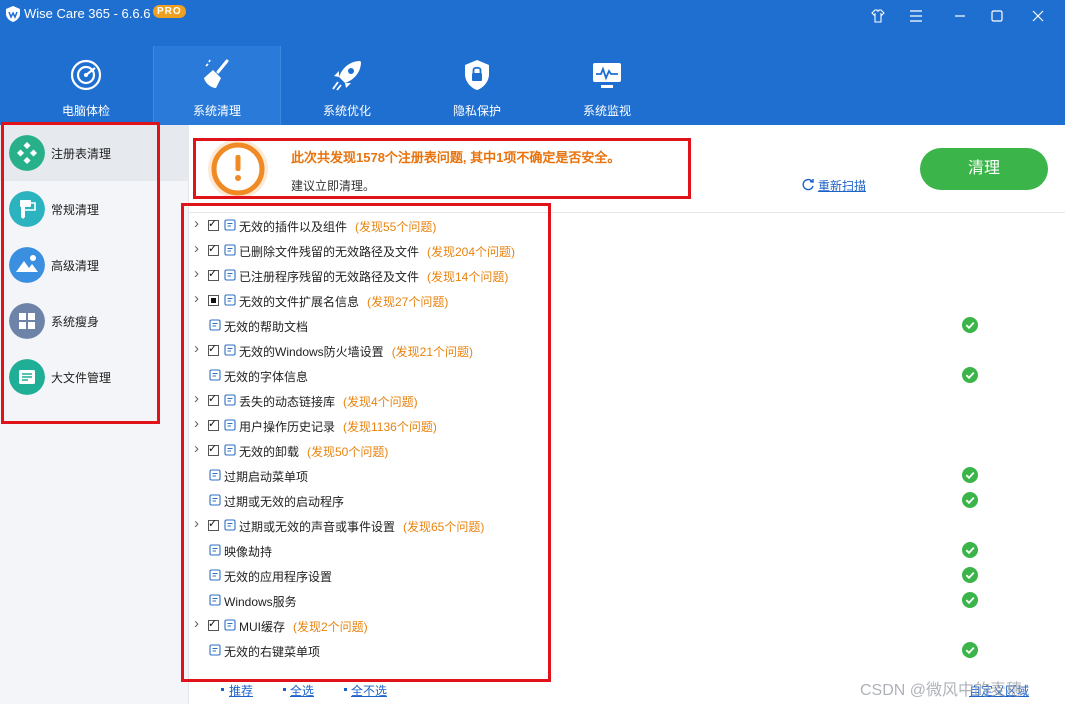 This screenshot has width=1065, height=704. What do you see at coordinates (299, 302) in the screenshot?
I see `issue-name: 无效的文件扩展名信息` at bounding box center [299, 302].